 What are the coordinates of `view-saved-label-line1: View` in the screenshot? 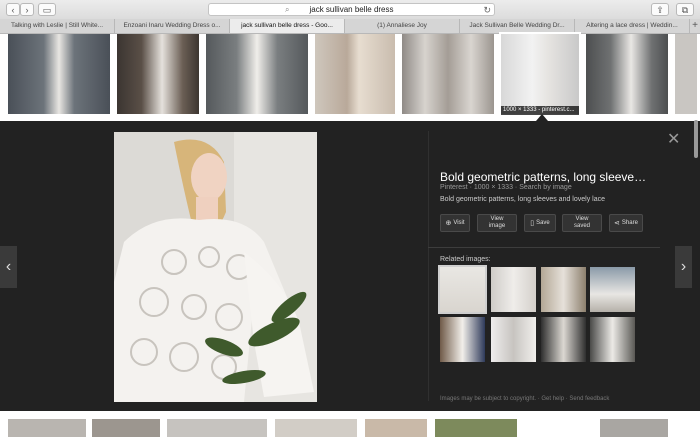 It's located at (582, 219).